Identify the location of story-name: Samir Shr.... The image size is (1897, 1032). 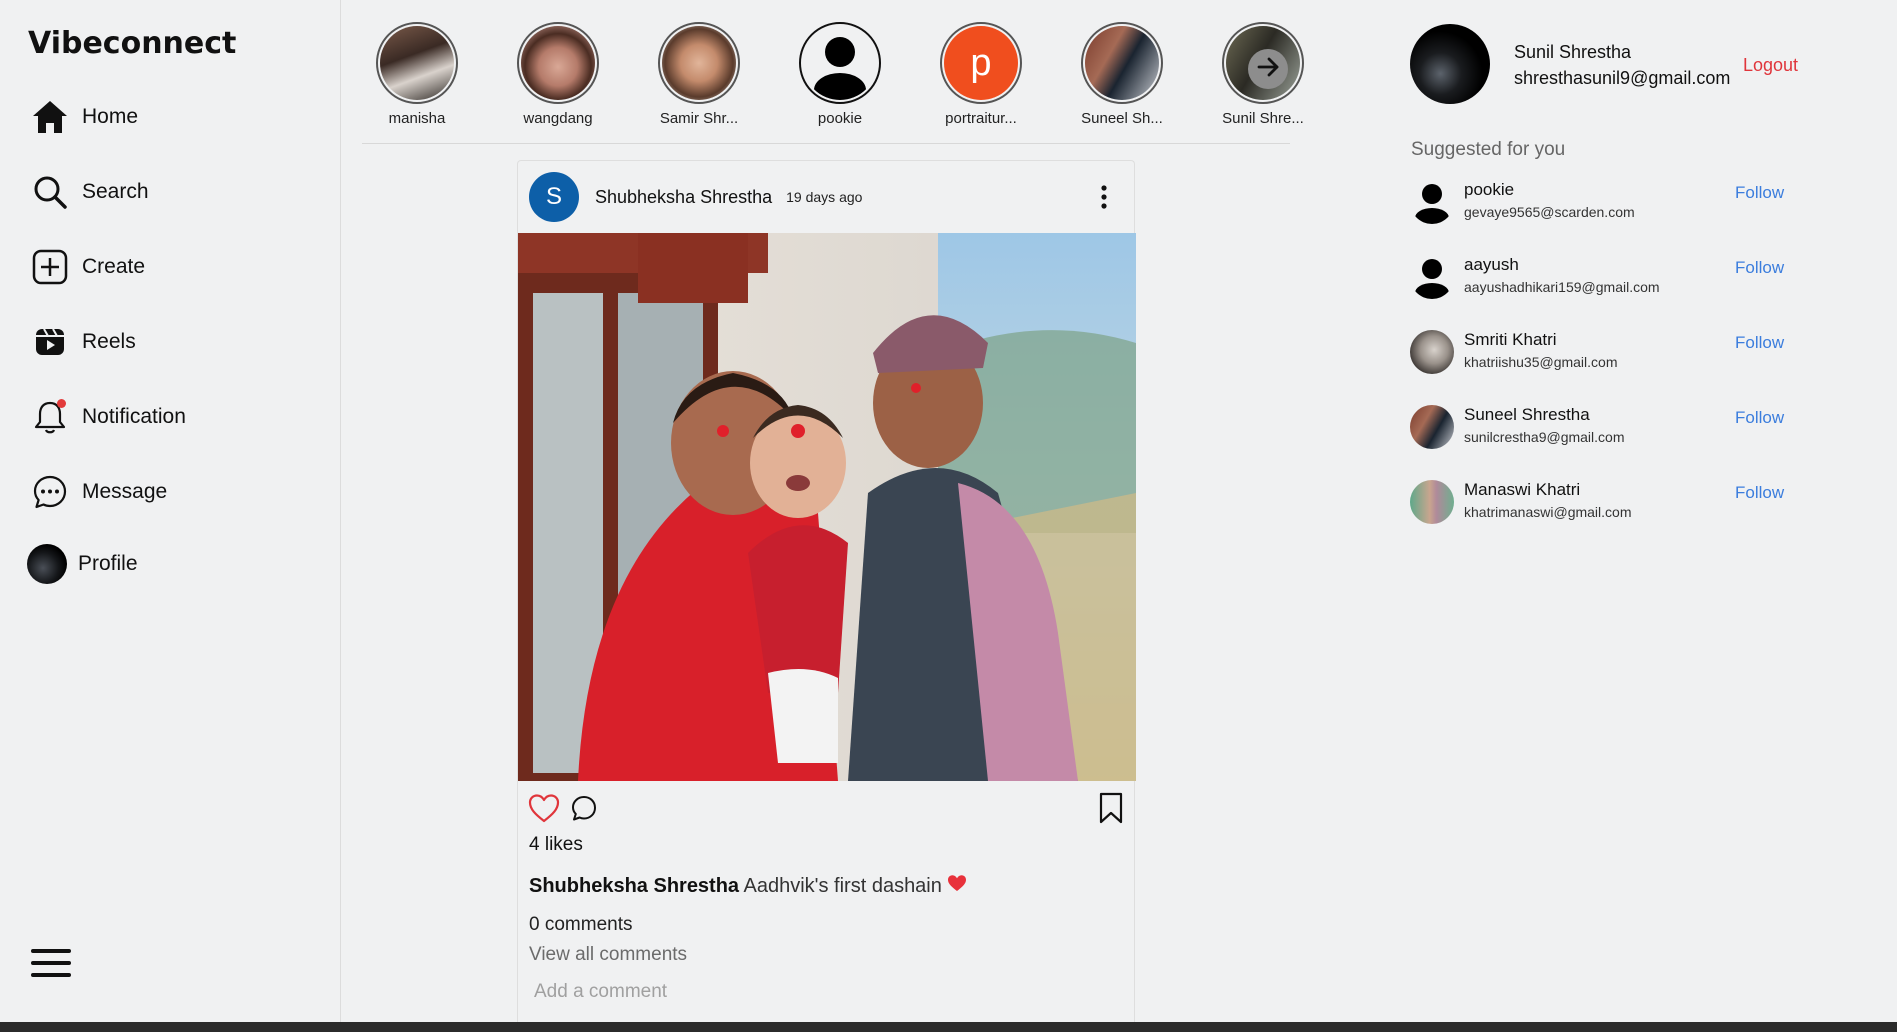
(699, 118).